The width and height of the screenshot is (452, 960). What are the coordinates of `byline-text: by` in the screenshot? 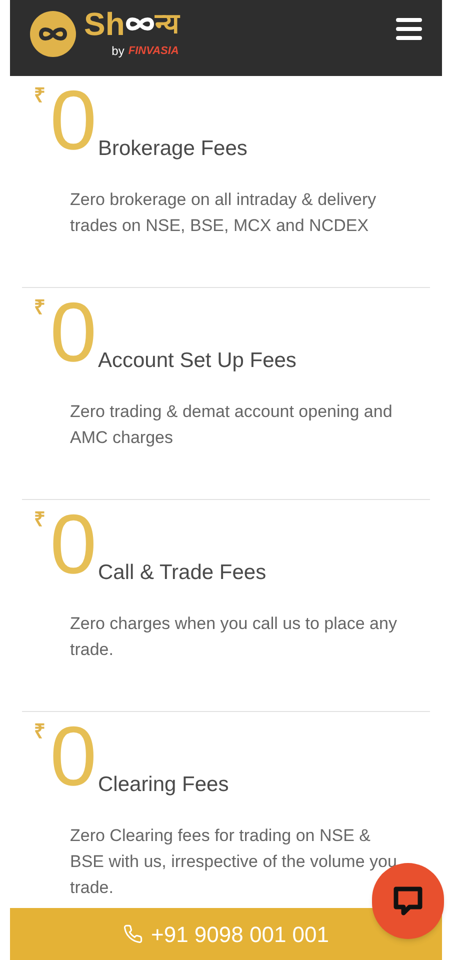 It's located at (118, 51).